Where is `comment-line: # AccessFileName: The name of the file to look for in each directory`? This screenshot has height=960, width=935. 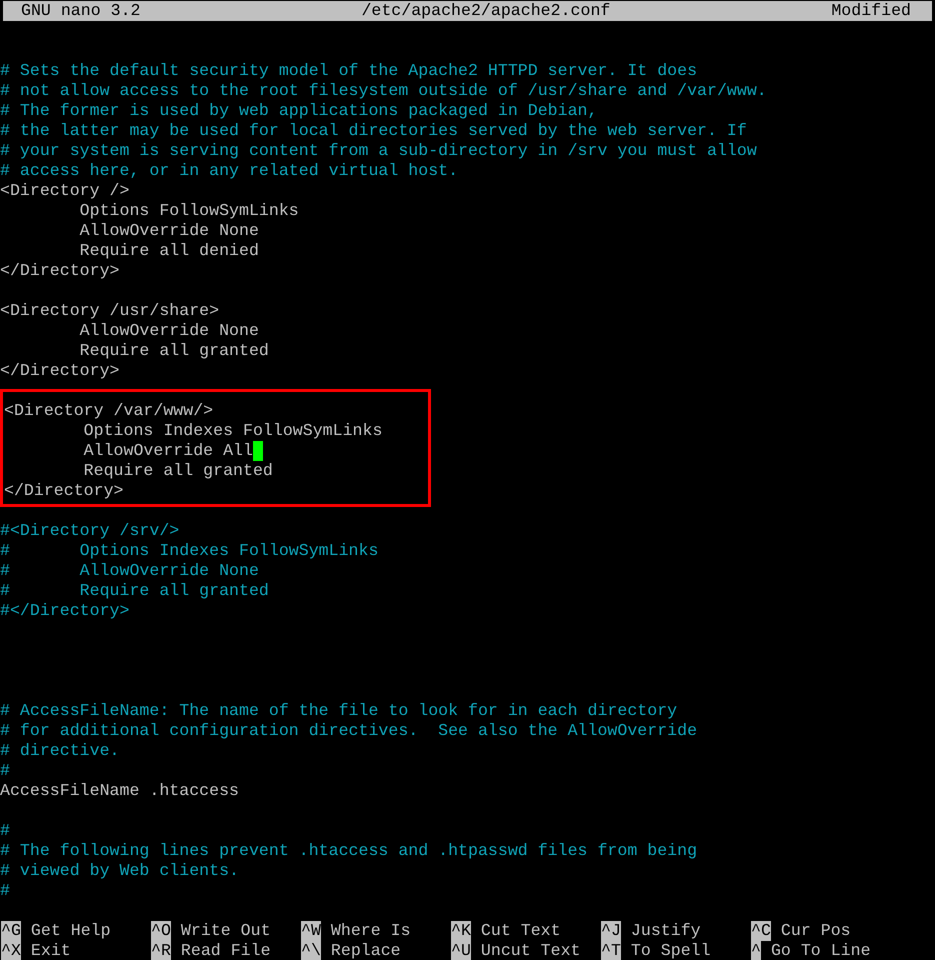 comment-line: # AccessFileName: The name of the file to look for in each directory is located at coordinates (339, 711).